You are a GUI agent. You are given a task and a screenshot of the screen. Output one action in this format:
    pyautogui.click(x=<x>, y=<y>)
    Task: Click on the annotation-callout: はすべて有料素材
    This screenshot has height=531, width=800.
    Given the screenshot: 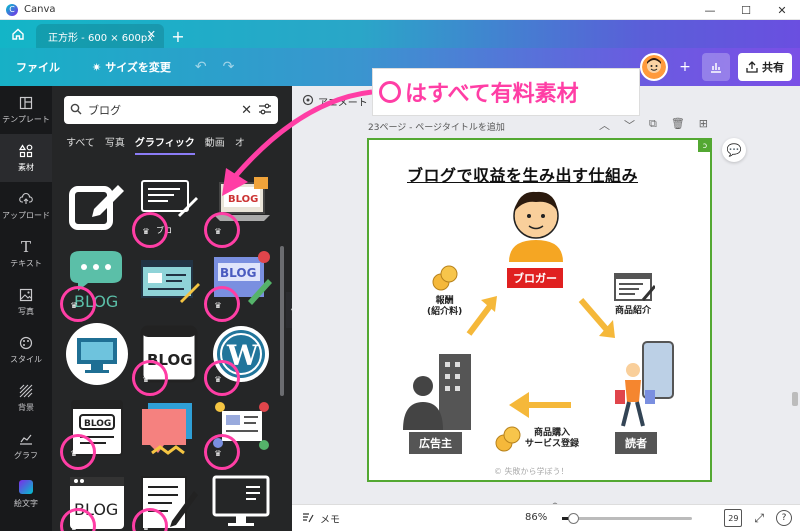 What is the action you would take?
    pyautogui.click(x=506, y=92)
    